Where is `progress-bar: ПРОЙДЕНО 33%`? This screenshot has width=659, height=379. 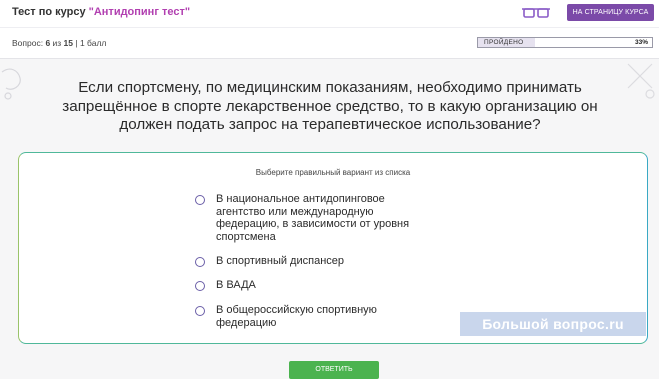 progress-bar: ПРОЙДЕНО 33% is located at coordinates (565, 42).